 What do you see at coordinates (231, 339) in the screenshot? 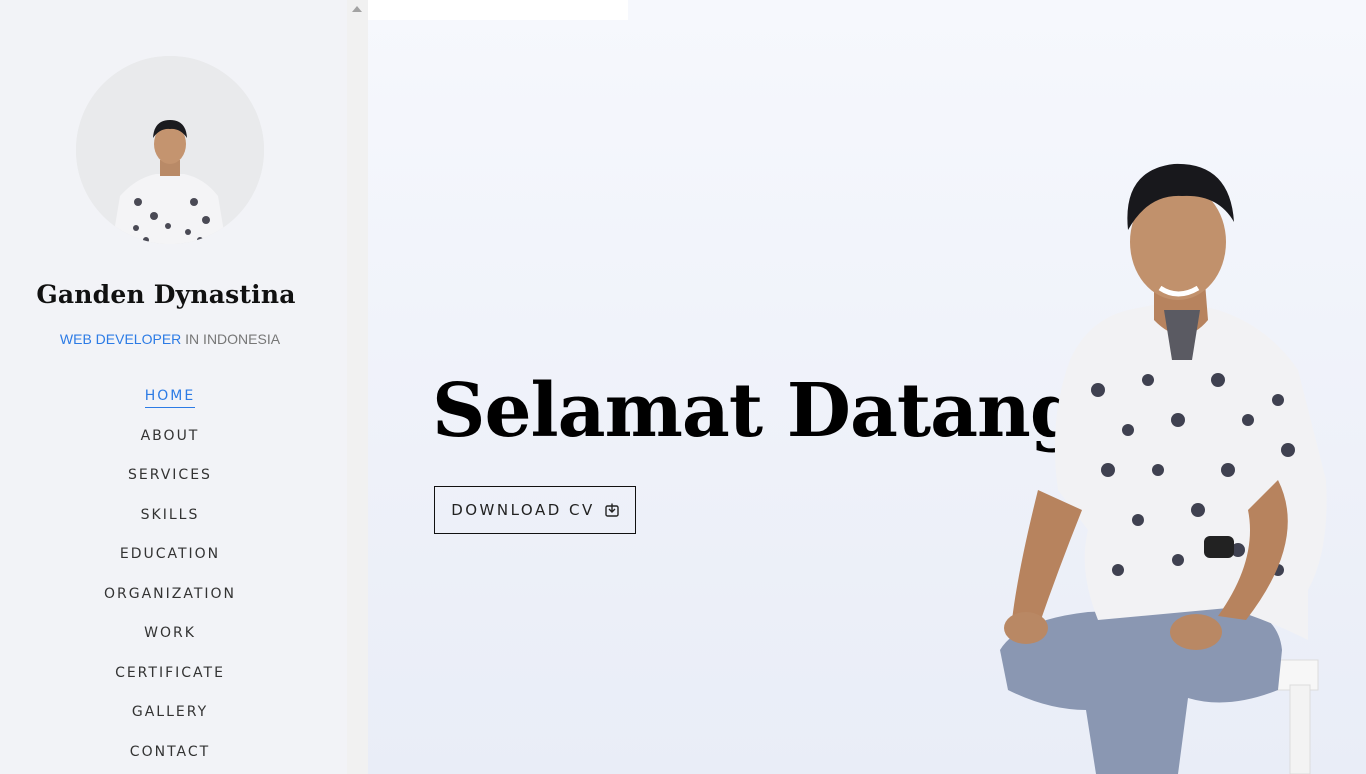
I see `tagline-location: IN INDONESIA` at bounding box center [231, 339].